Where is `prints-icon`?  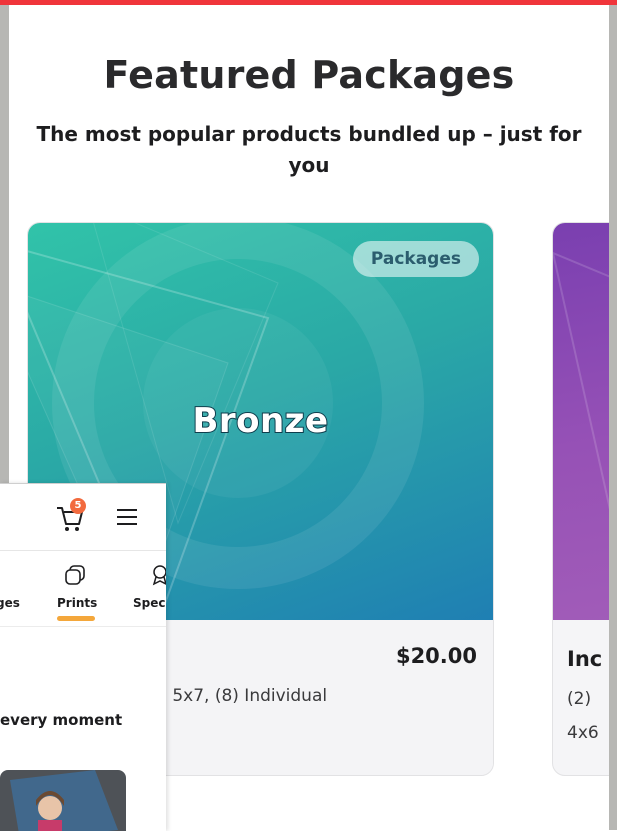 prints-icon is located at coordinates (75, 575).